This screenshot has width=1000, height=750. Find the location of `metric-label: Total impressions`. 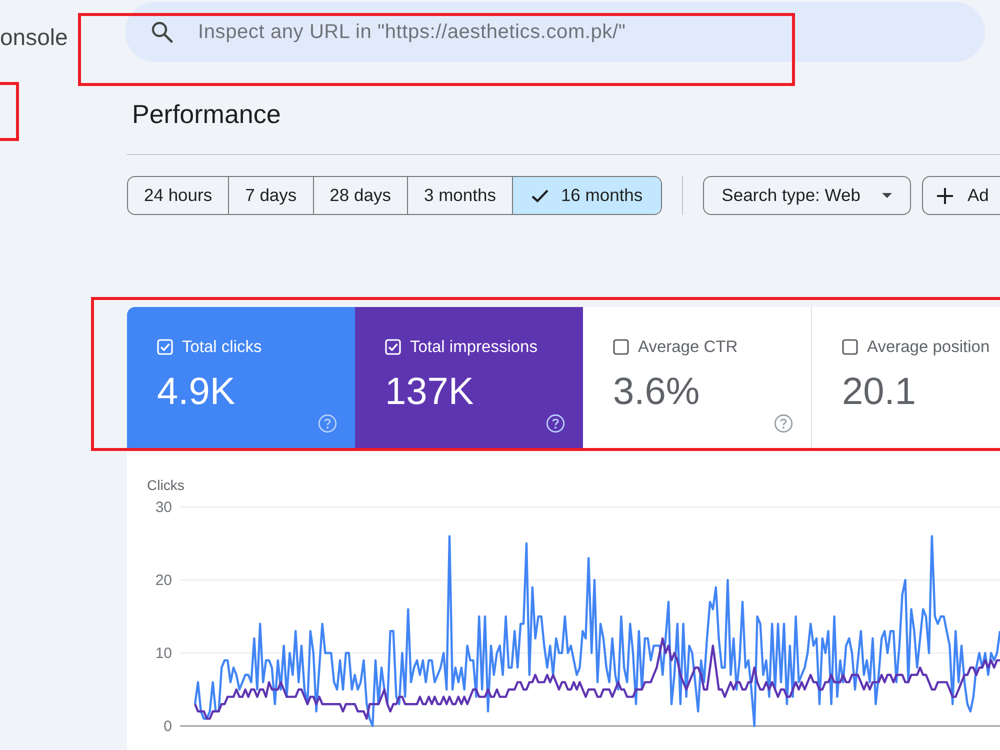

metric-label: Total impressions is located at coordinates (474, 347).